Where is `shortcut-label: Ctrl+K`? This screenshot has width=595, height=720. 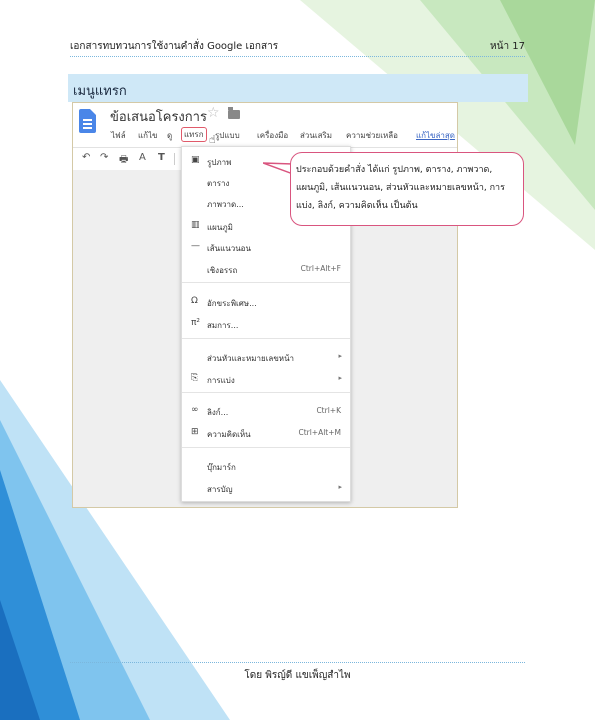 shortcut-label: Ctrl+K is located at coordinates (328, 410).